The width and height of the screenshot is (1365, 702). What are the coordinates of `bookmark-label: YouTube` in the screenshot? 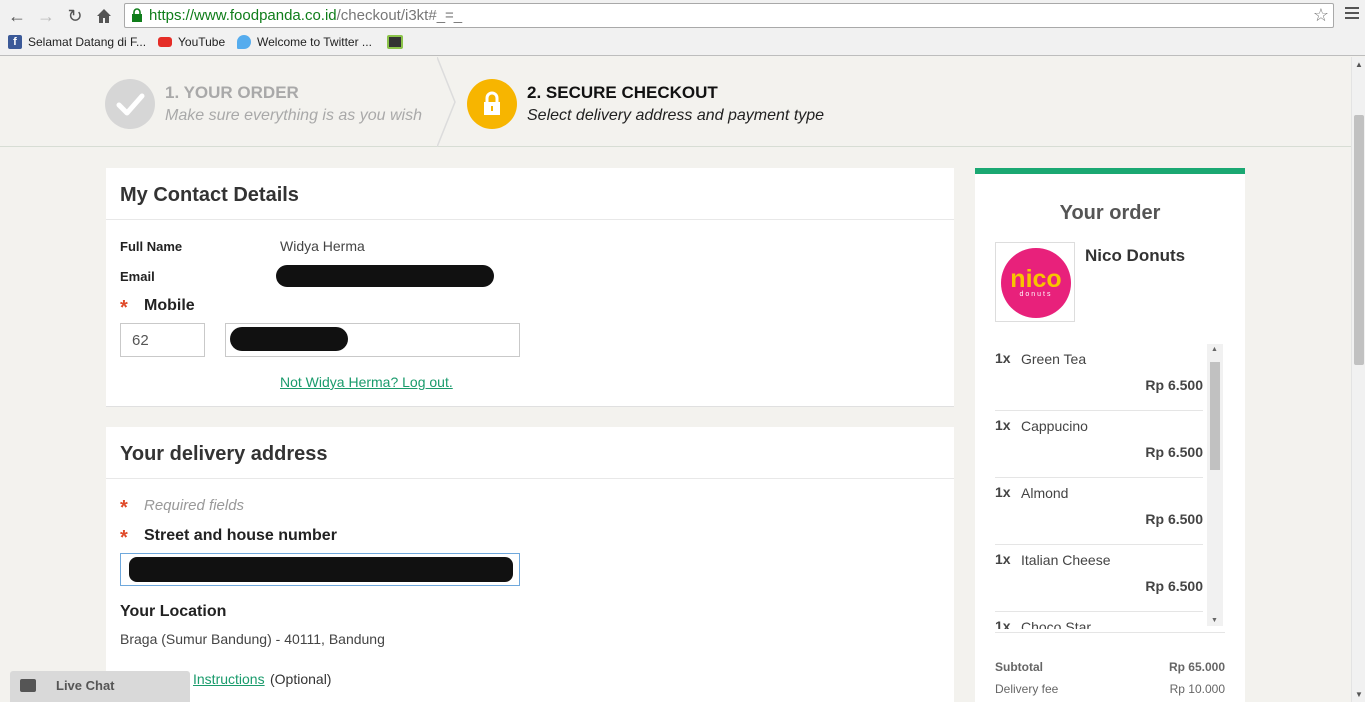 It's located at (202, 42).